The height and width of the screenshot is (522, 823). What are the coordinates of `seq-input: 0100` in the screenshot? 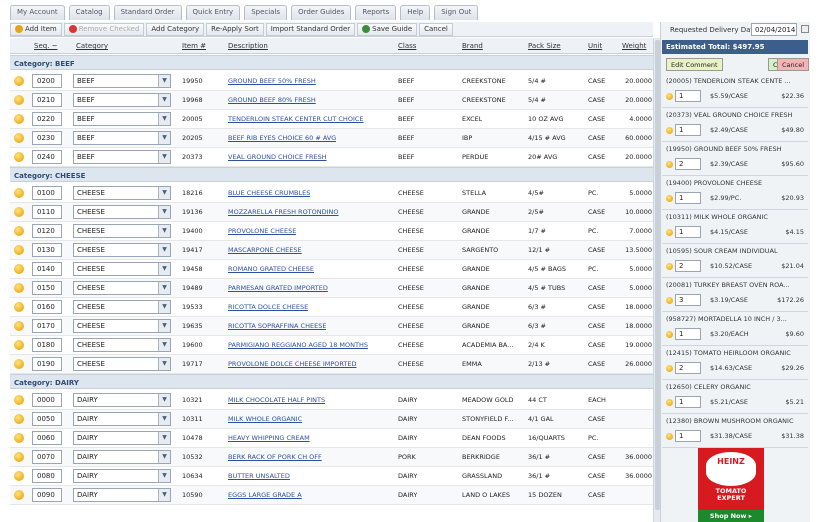 It's located at (47, 193).